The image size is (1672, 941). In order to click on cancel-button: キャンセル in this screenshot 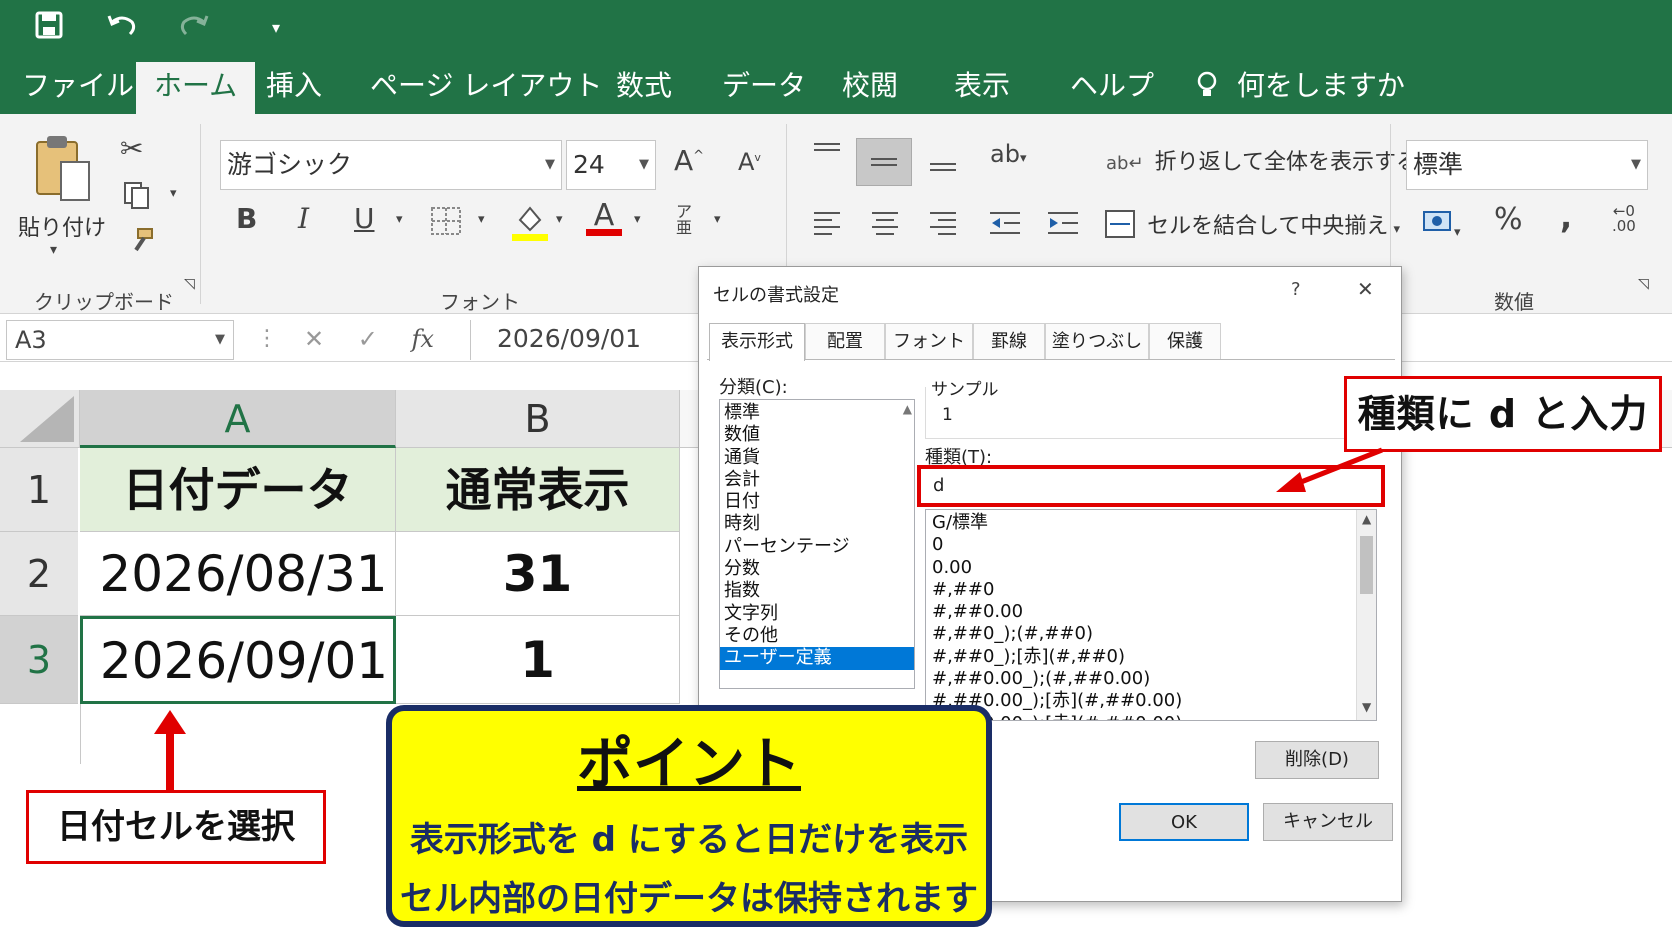, I will do `click(1328, 822)`.